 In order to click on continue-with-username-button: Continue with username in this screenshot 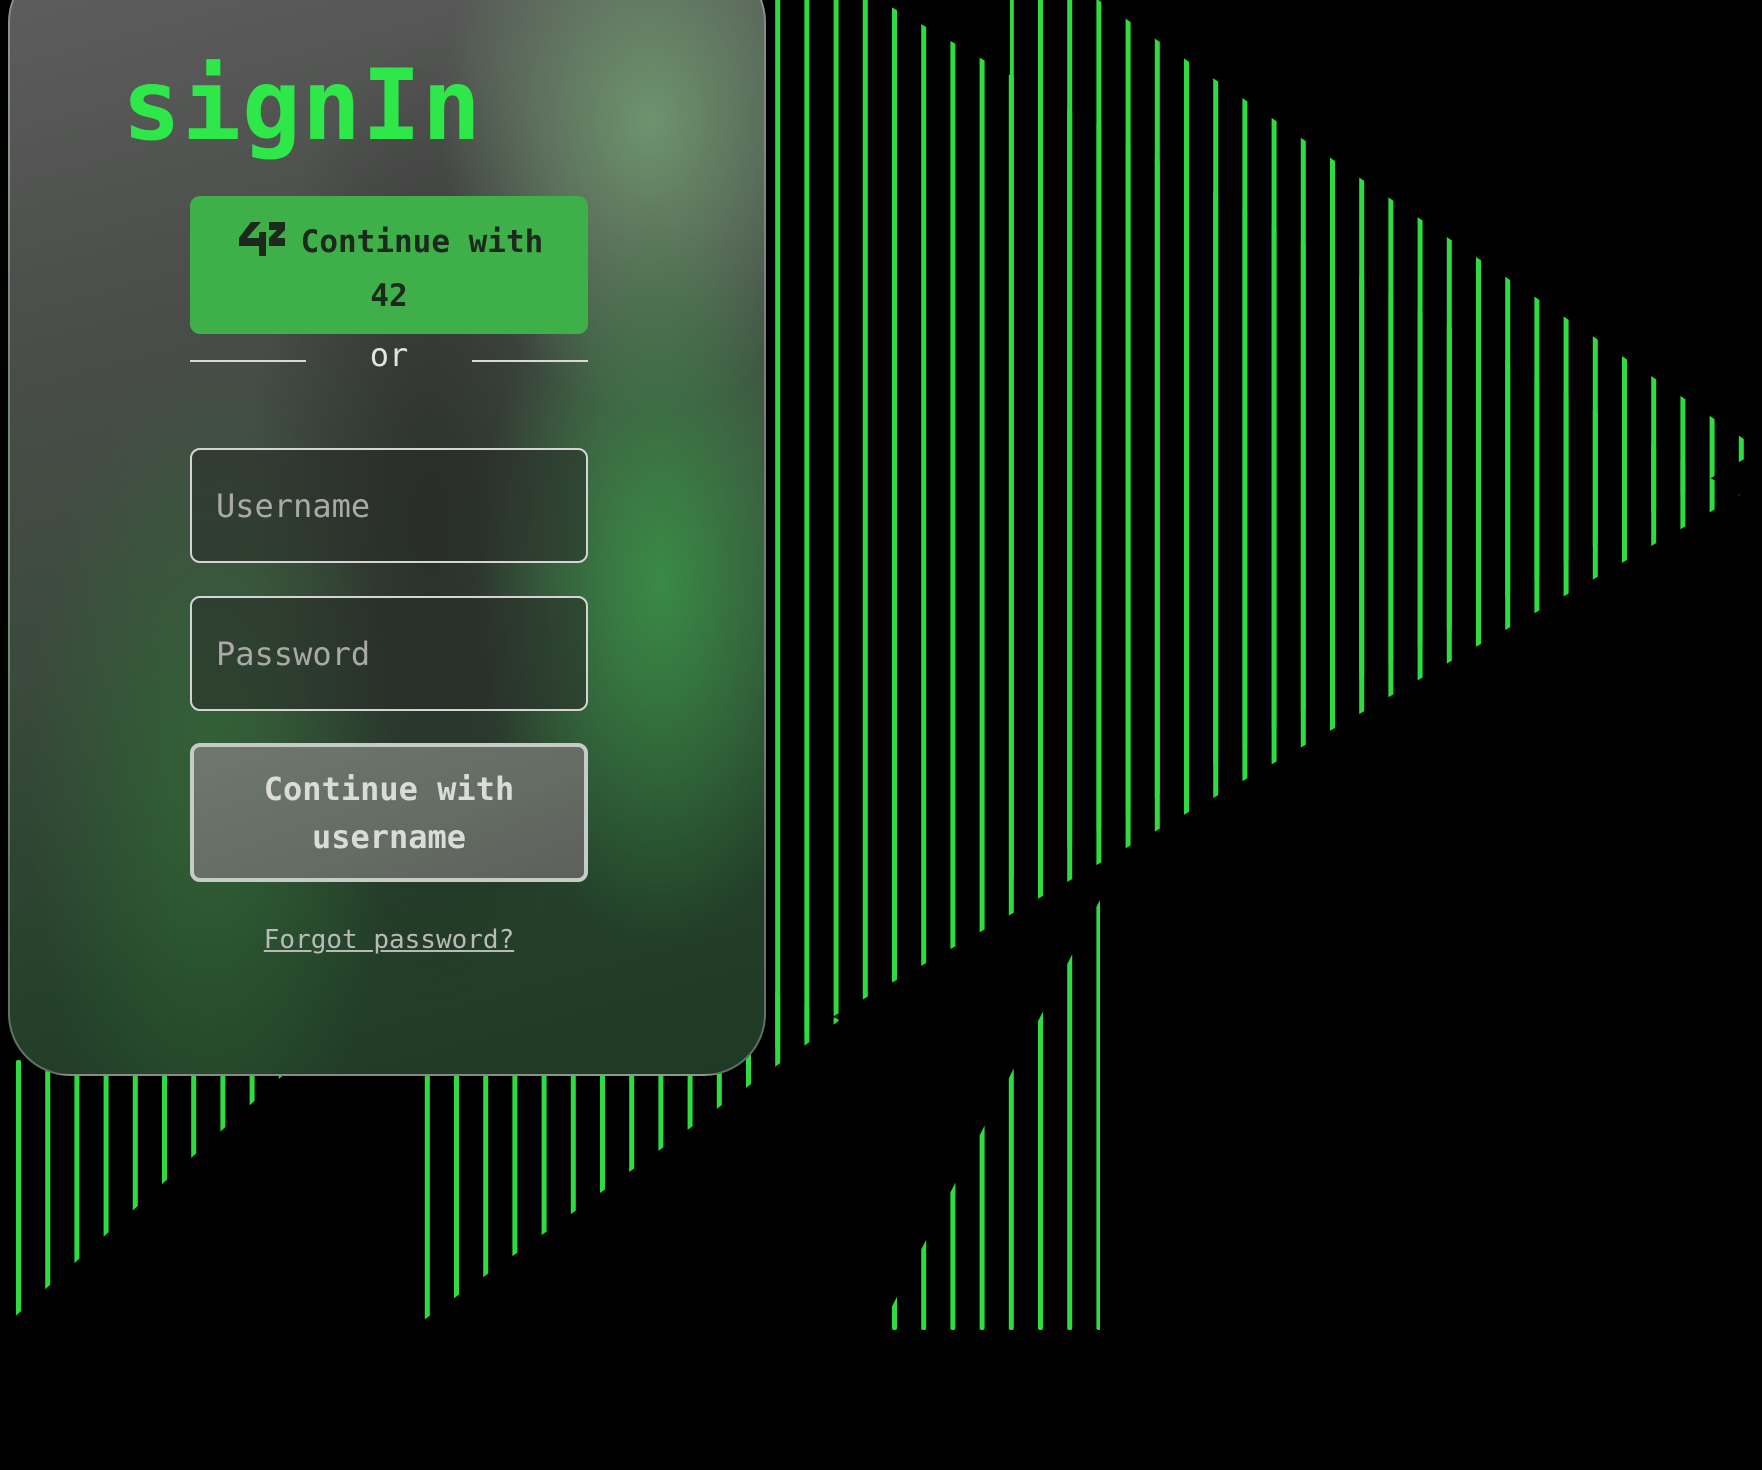, I will do `click(389, 812)`.